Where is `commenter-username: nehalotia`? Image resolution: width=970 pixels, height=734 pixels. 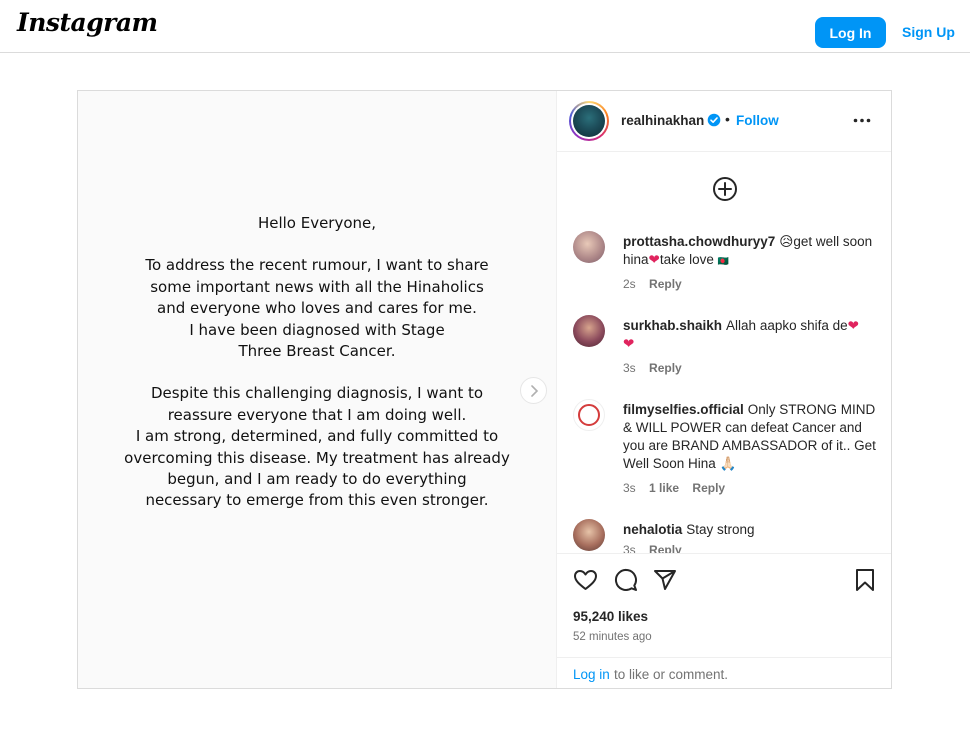 commenter-username: nehalotia is located at coordinates (652, 529).